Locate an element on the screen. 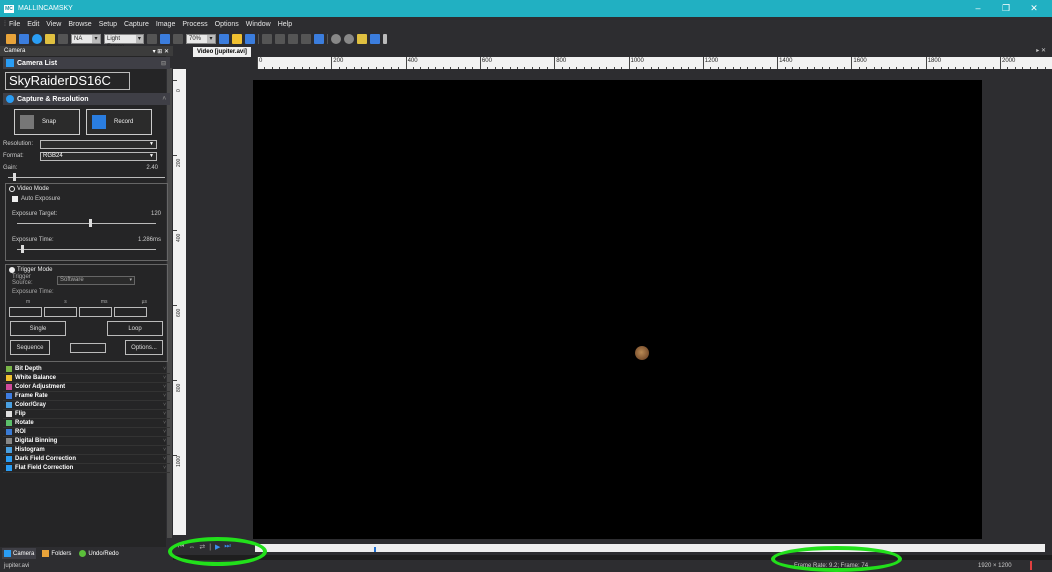 Image resolution: width=1052 pixels, height=572 pixels. feature-item: Digital Binning ˅ is located at coordinates (86, 441).